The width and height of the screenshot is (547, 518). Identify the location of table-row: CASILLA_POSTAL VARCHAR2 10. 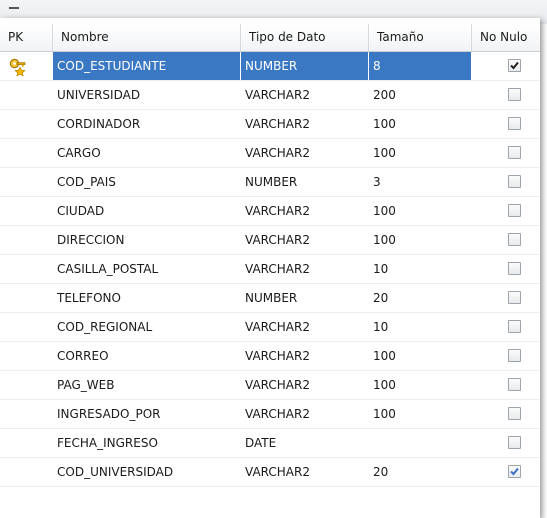
(270, 269).